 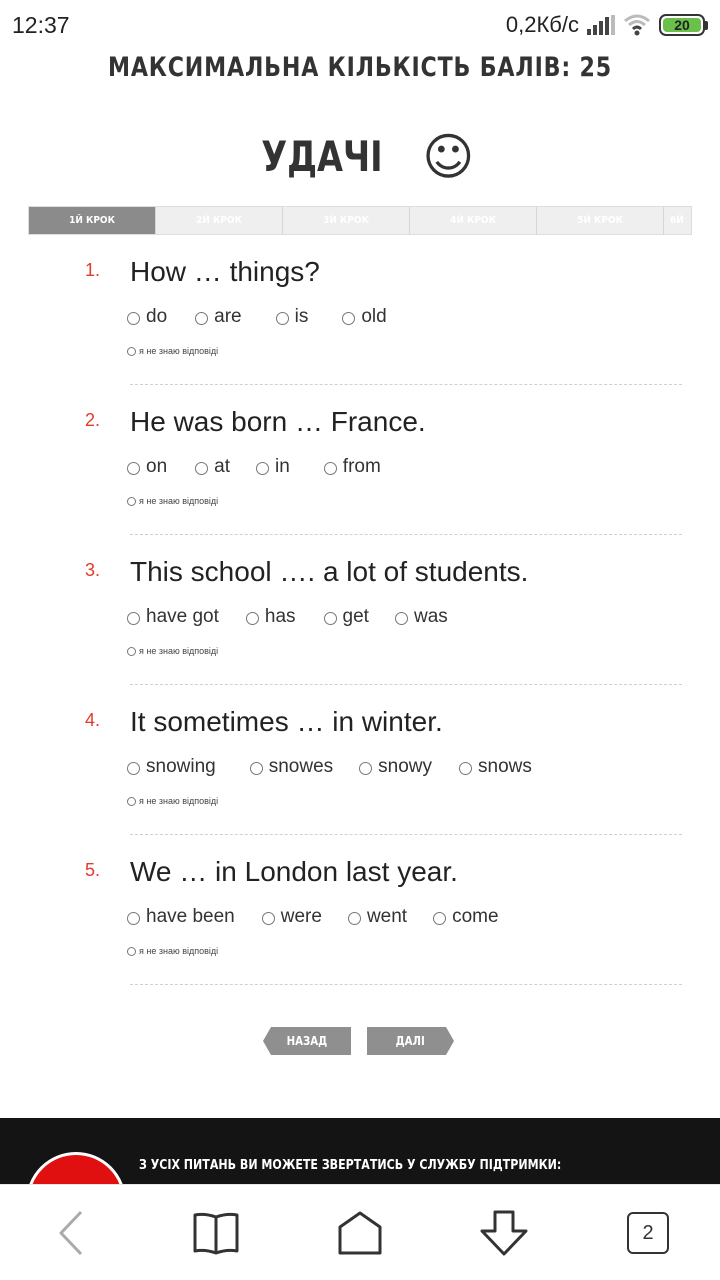 What do you see at coordinates (181, 766) in the screenshot?
I see `option-label: snowing` at bounding box center [181, 766].